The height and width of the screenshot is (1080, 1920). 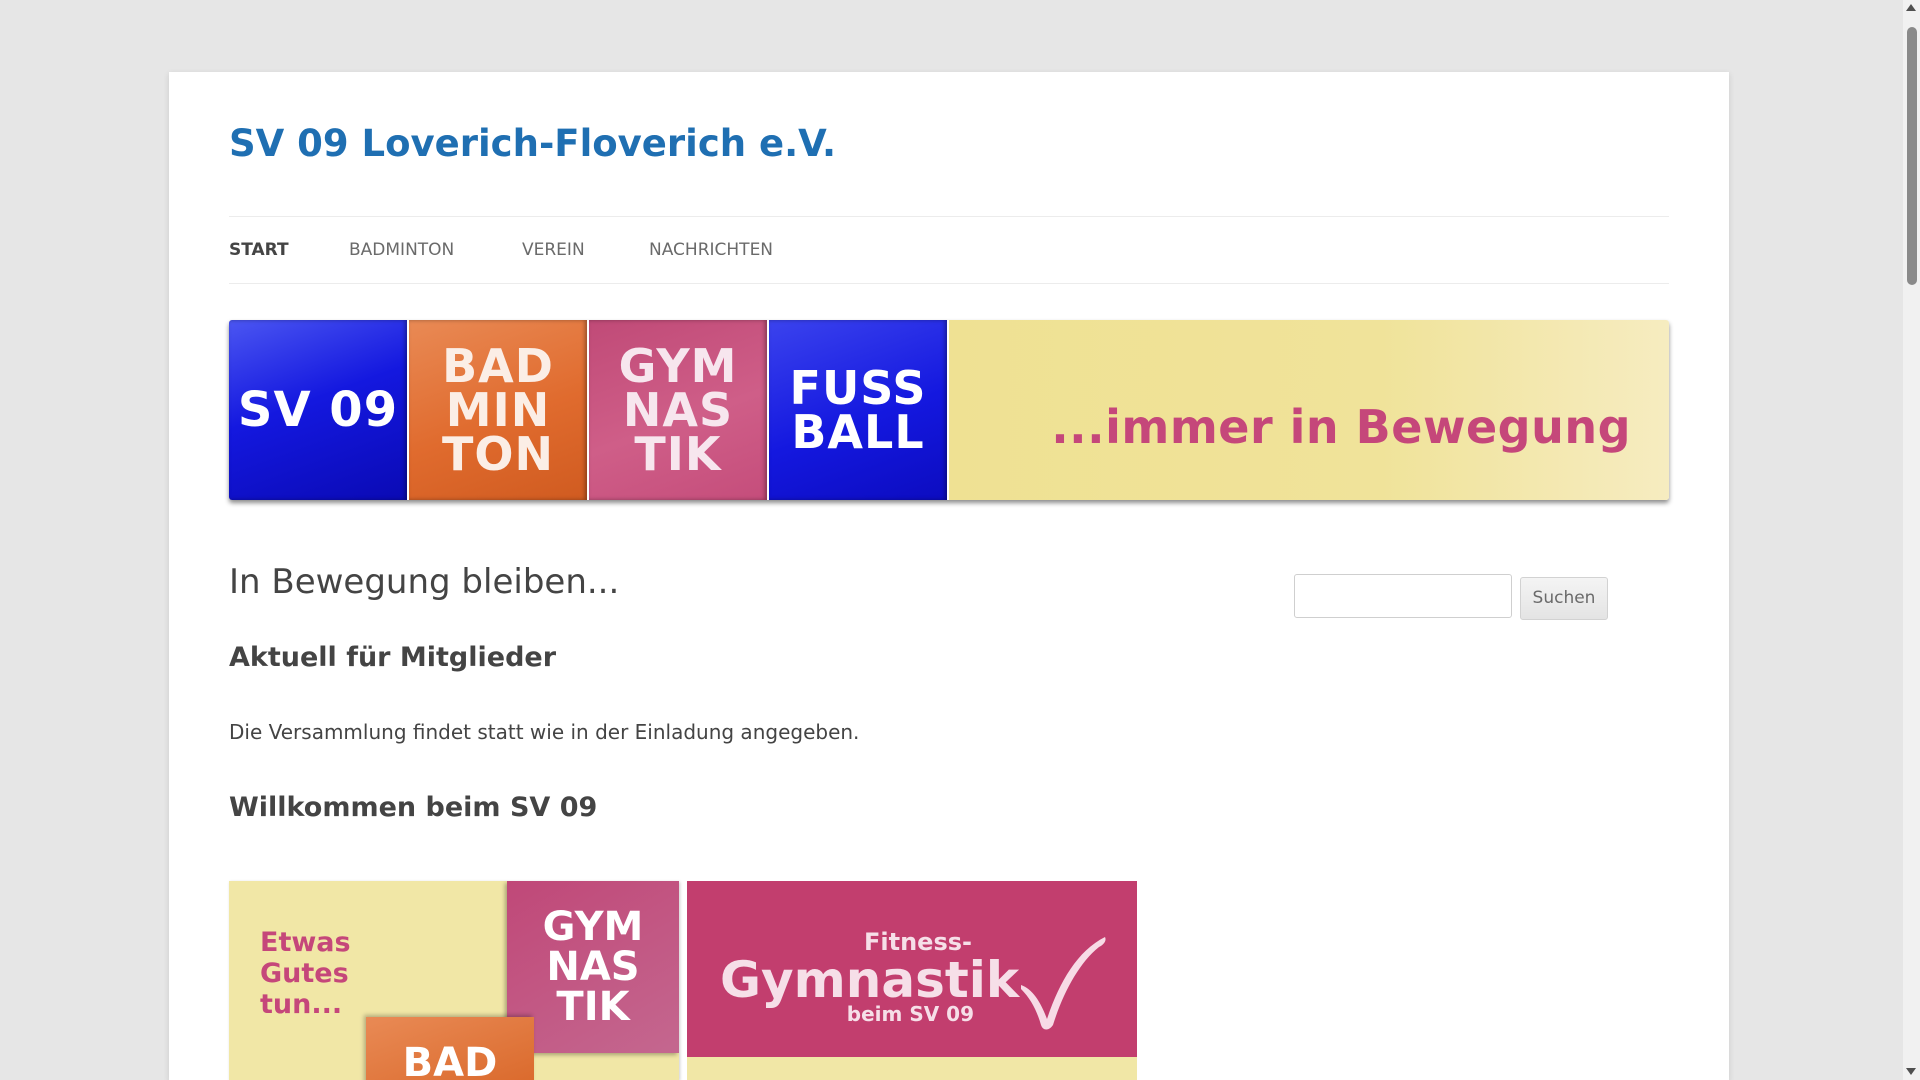 I want to click on banner-tile-badminton: BAD MIN TON, so click(x=498, y=410).